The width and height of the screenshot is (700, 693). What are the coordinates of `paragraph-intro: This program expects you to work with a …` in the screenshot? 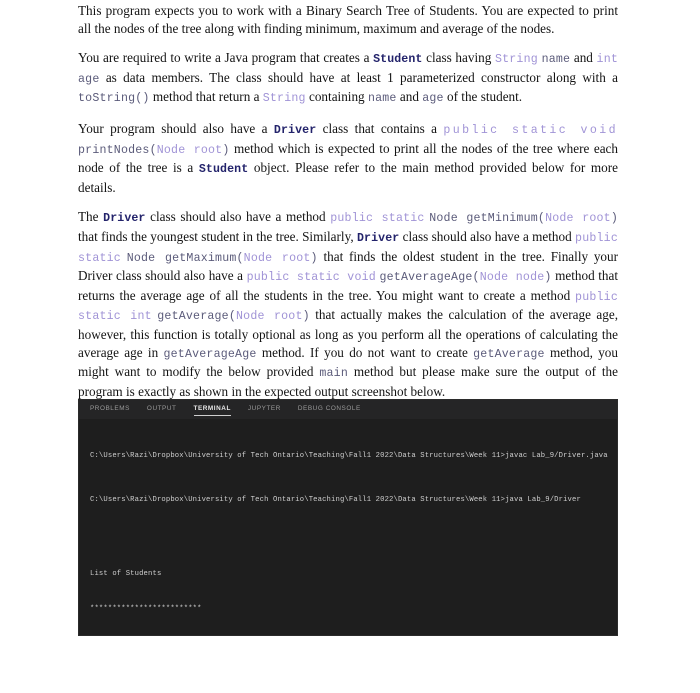 It's located at (348, 19).